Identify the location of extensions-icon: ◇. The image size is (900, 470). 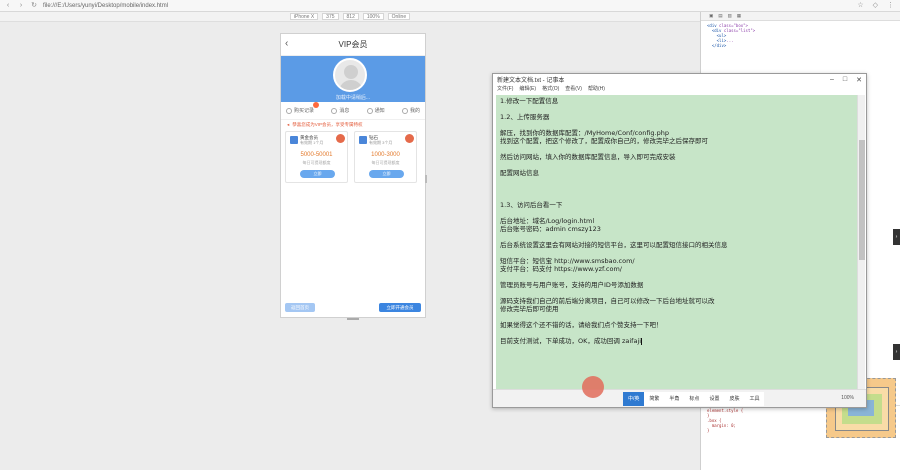
(875, 5).